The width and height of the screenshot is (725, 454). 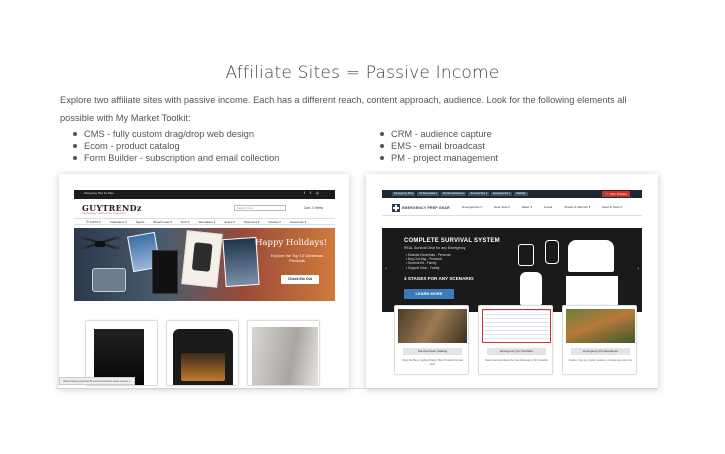 I want to click on feature-item: EMS - email broadcast, so click(x=439, y=146).